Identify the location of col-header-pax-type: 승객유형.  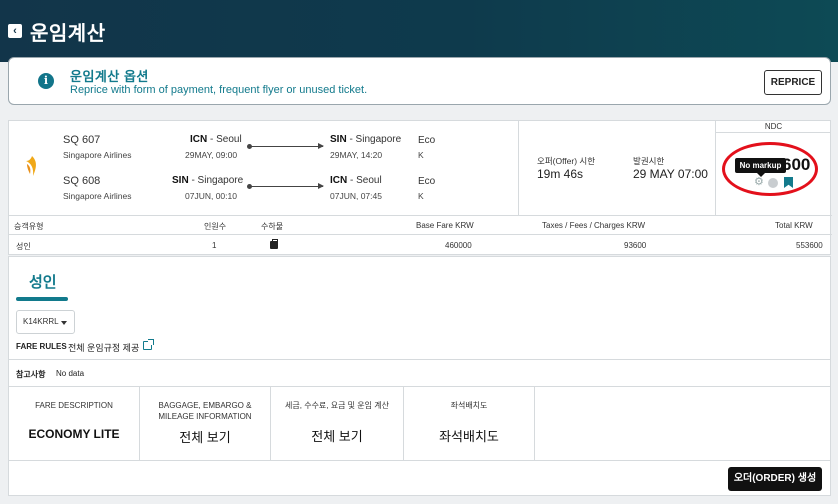
(29, 226).